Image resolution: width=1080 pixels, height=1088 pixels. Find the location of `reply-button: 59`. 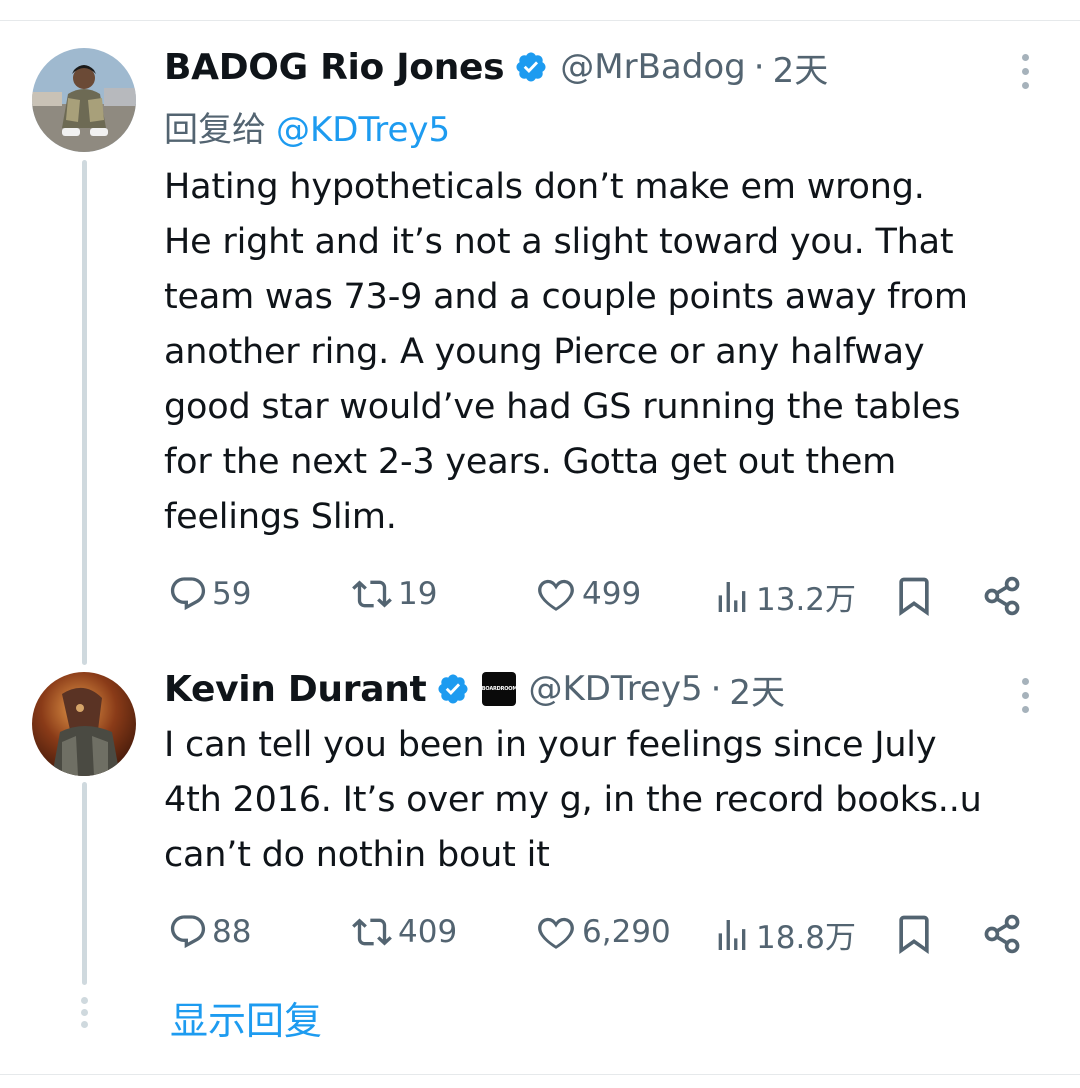

reply-button: 59 is located at coordinates (209, 594).